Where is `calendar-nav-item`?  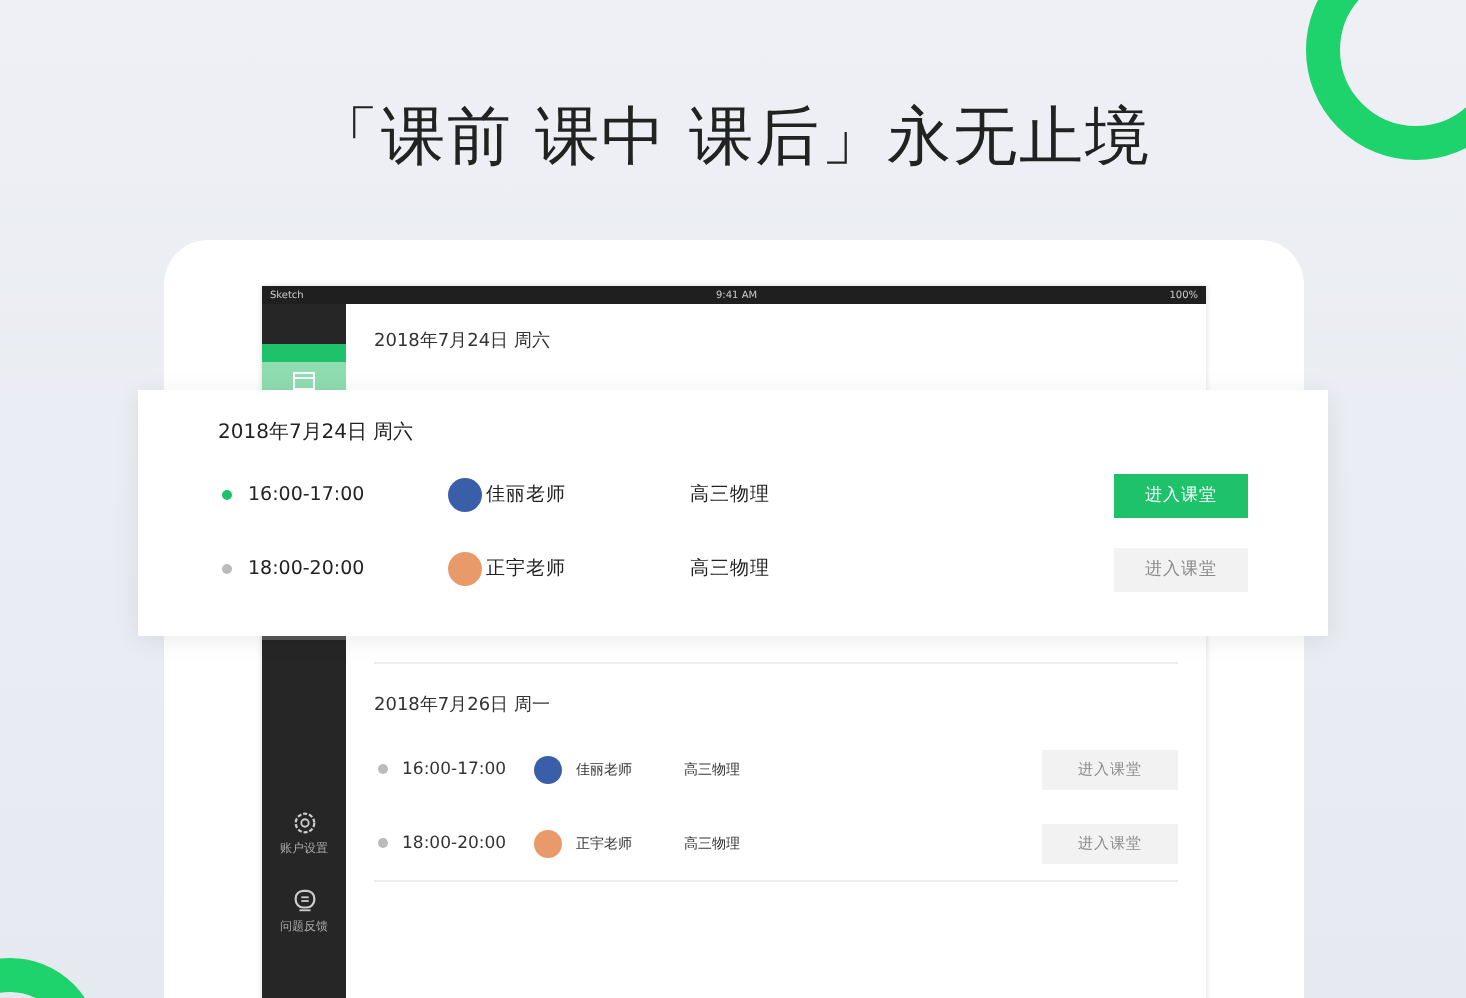 calendar-nav-item is located at coordinates (304, 367).